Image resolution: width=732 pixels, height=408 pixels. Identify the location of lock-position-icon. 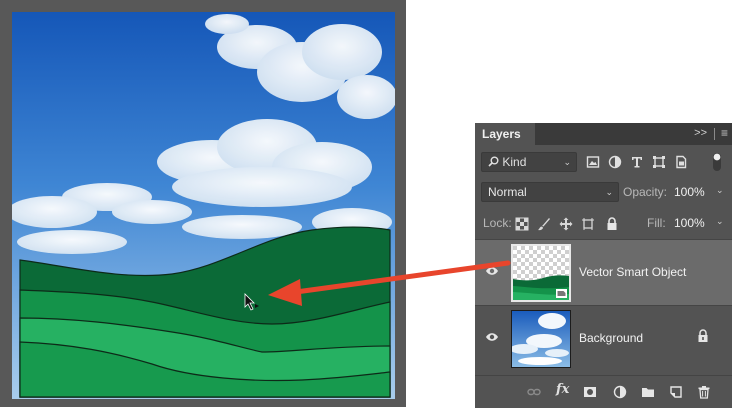
(566, 224).